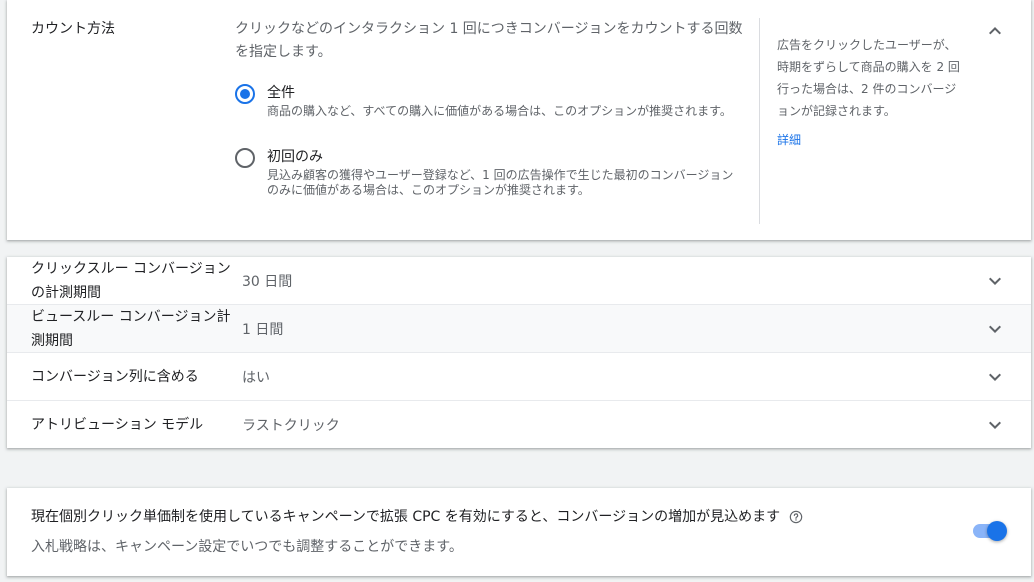 This screenshot has height=582, width=1034. What do you see at coordinates (281, 93) in the screenshot?
I see `option-all-title: 全件` at bounding box center [281, 93].